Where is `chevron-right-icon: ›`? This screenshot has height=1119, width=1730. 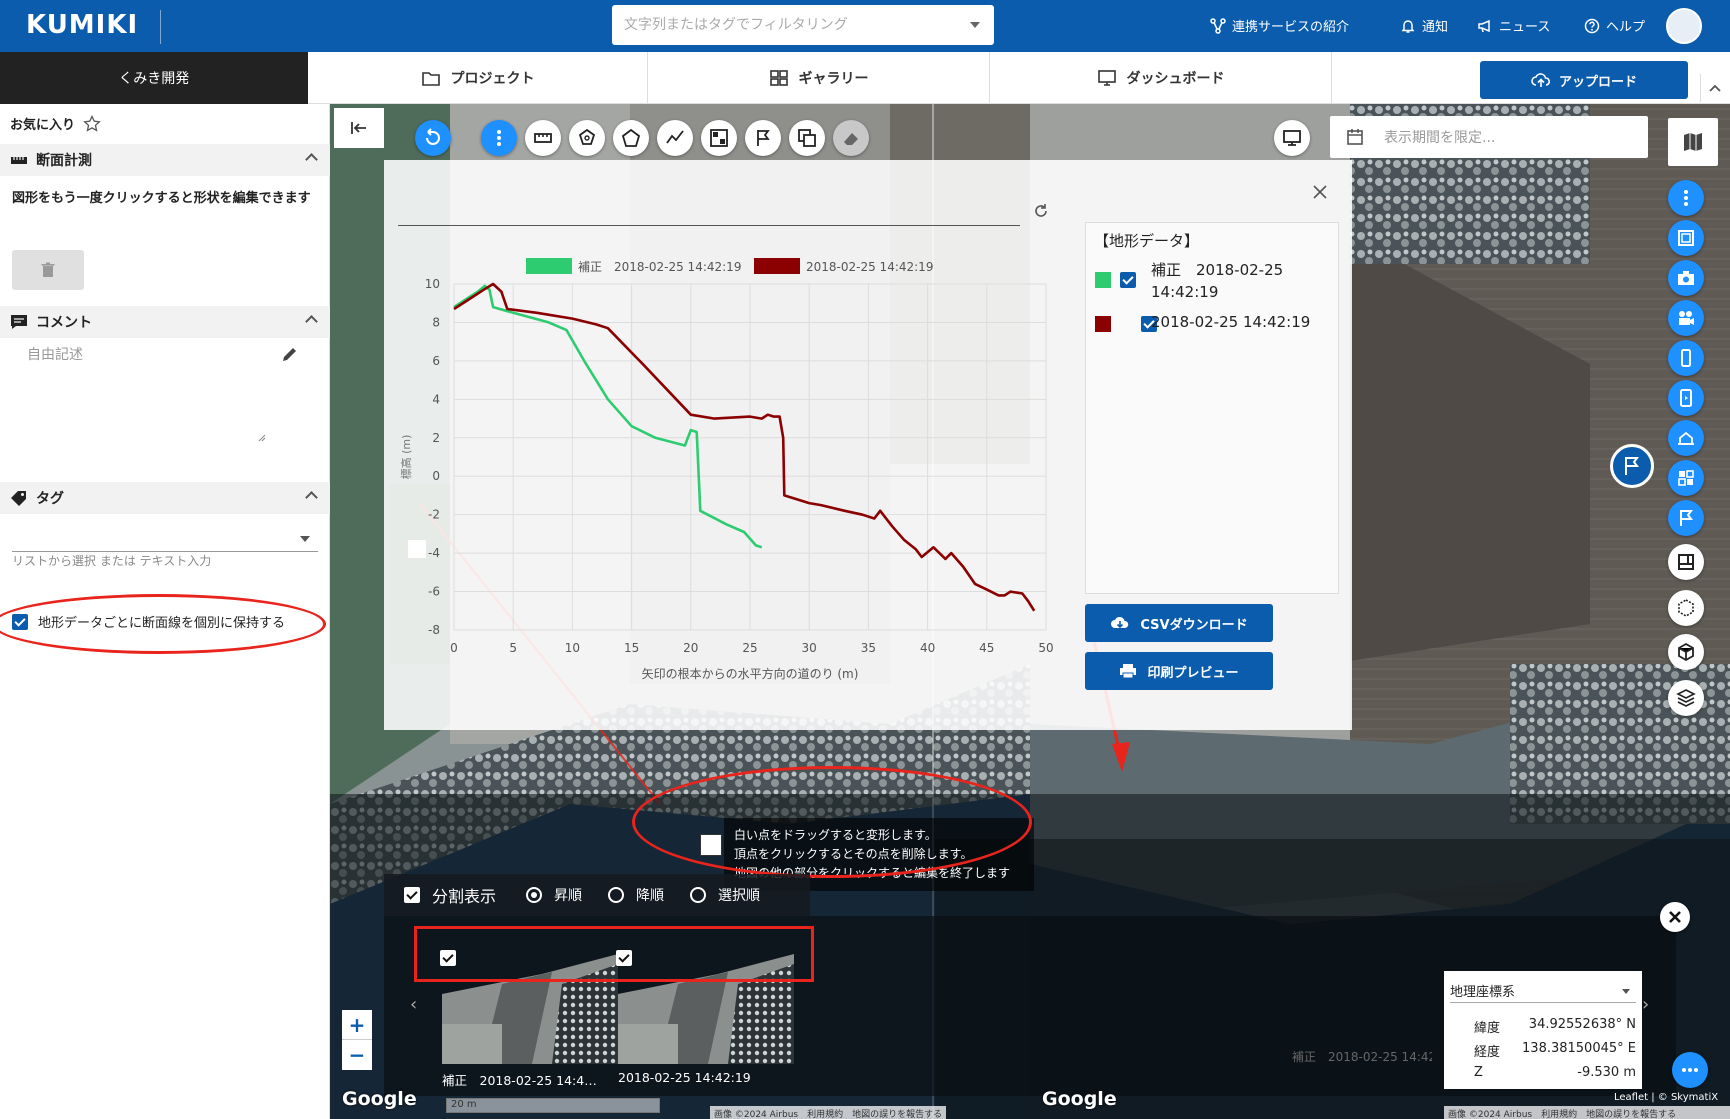
chevron-right-icon: › is located at coordinates (1645, 1004).